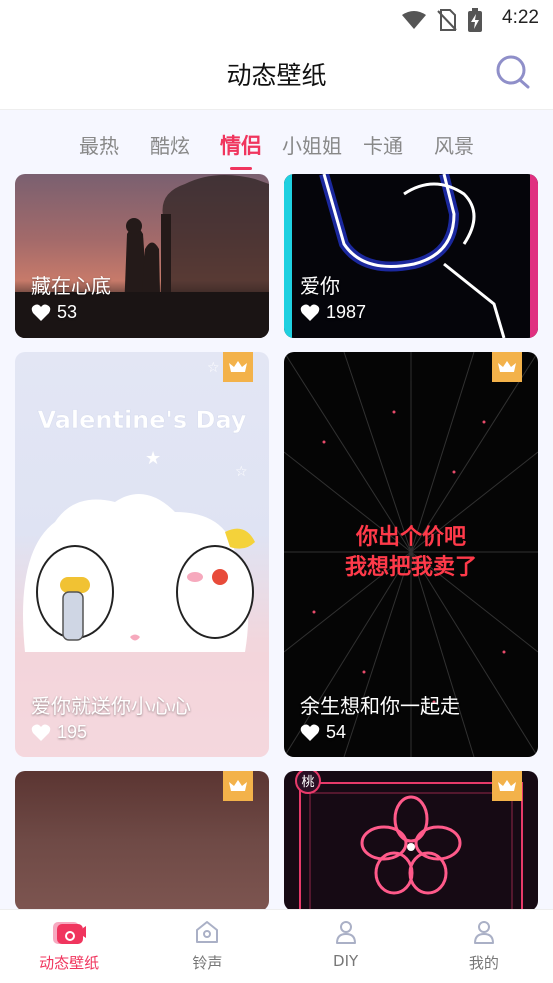 The height and width of the screenshot is (983, 553). Describe the element at coordinates (411, 840) in the screenshot. I see `wallpaper-card: 桃` at that location.